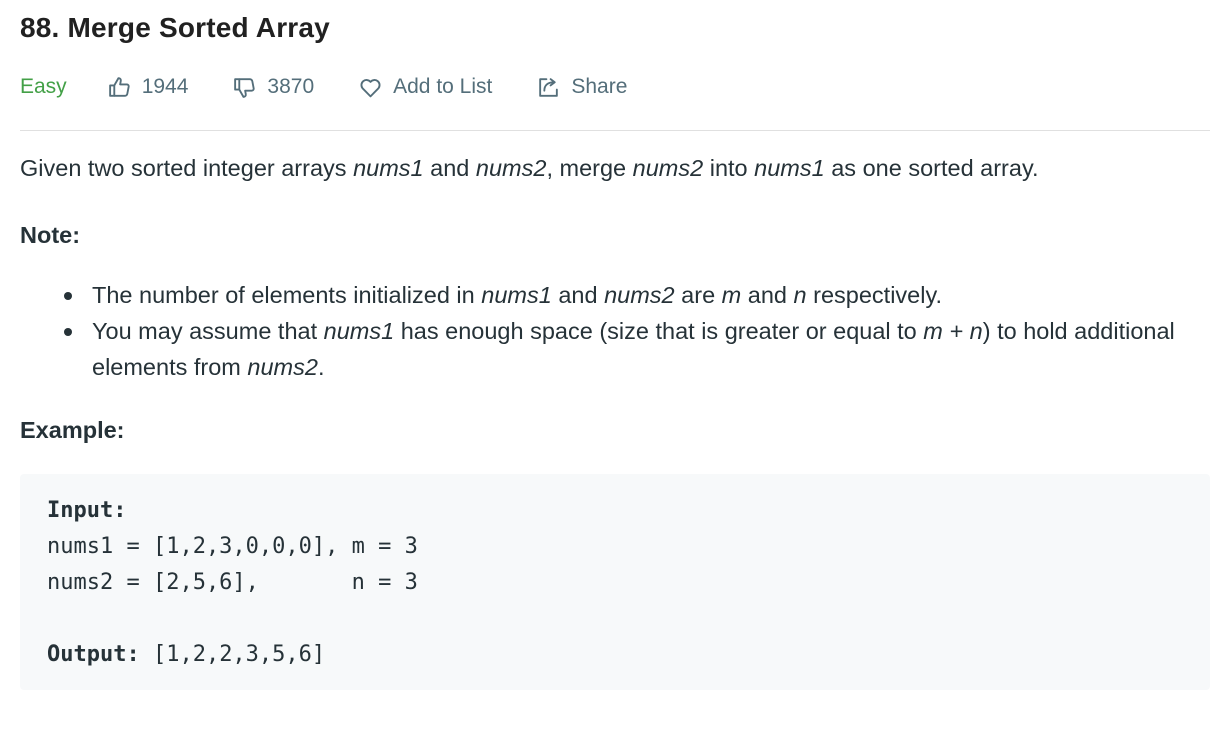 The width and height of the screenshot is (1216, 734). I want to click on m-term: m, so click(731, 295).